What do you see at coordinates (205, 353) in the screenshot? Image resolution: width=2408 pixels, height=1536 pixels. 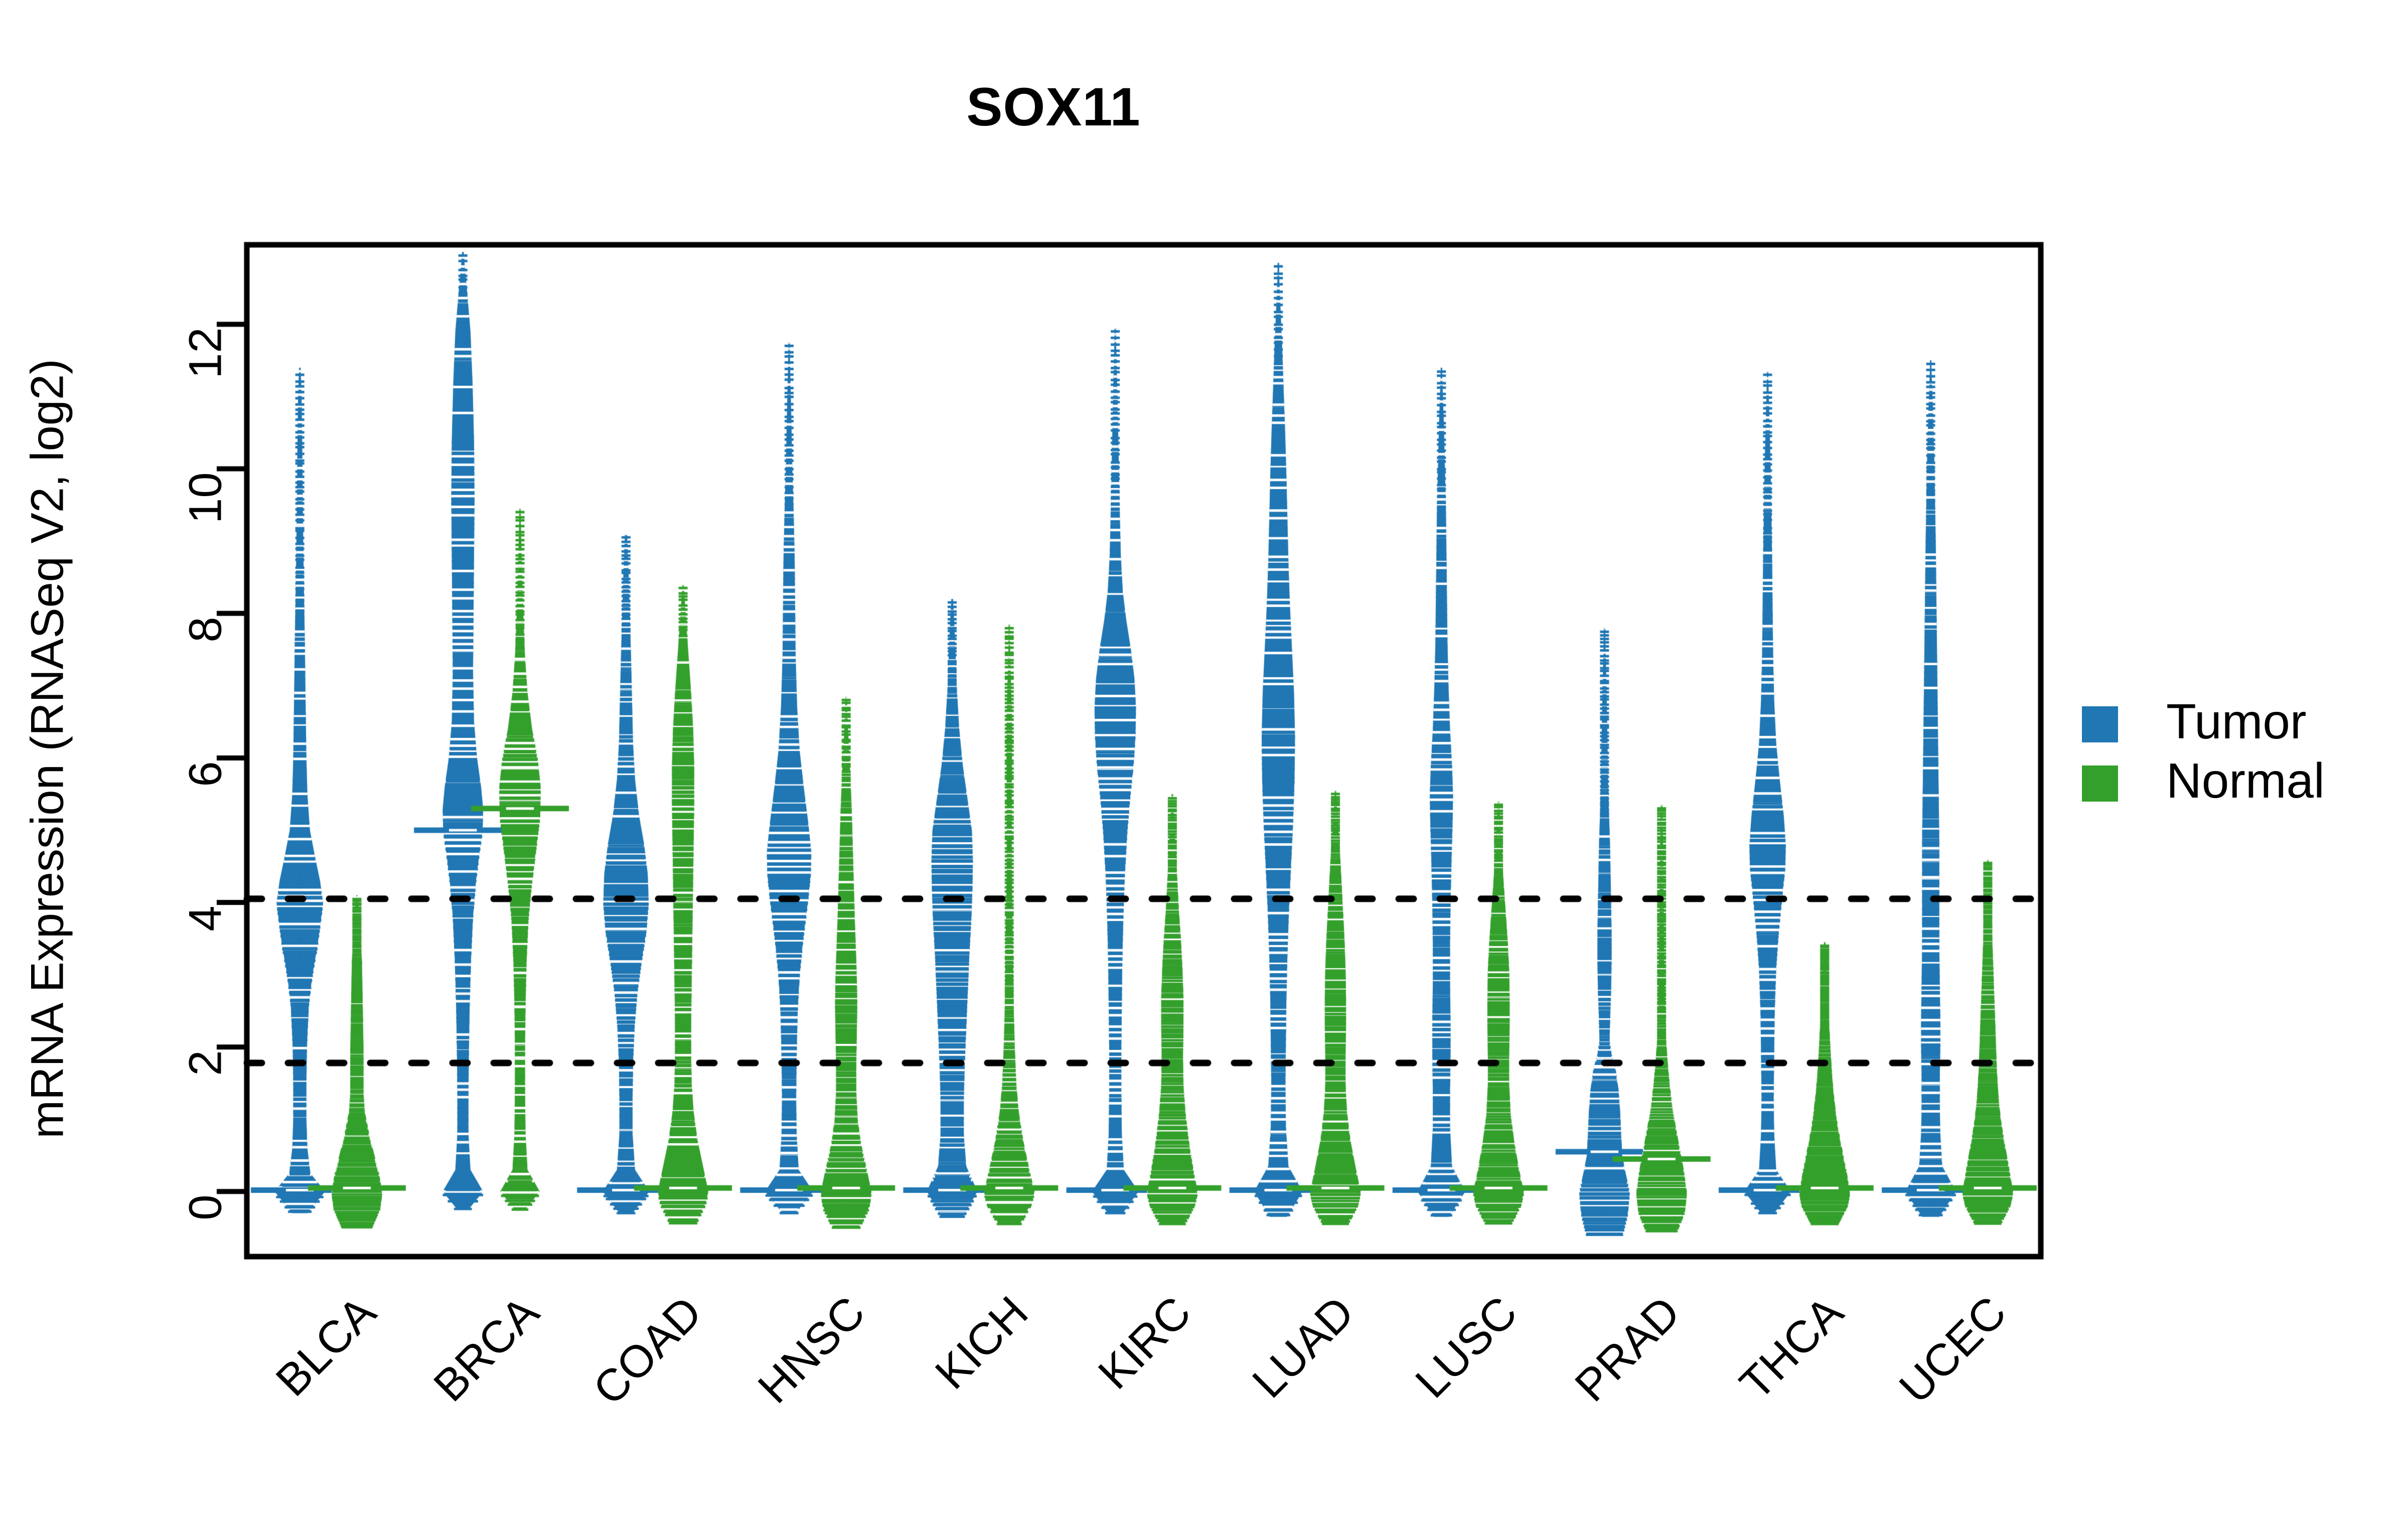 I see `y-tick-label: 12` at bounding box center [205, 353].